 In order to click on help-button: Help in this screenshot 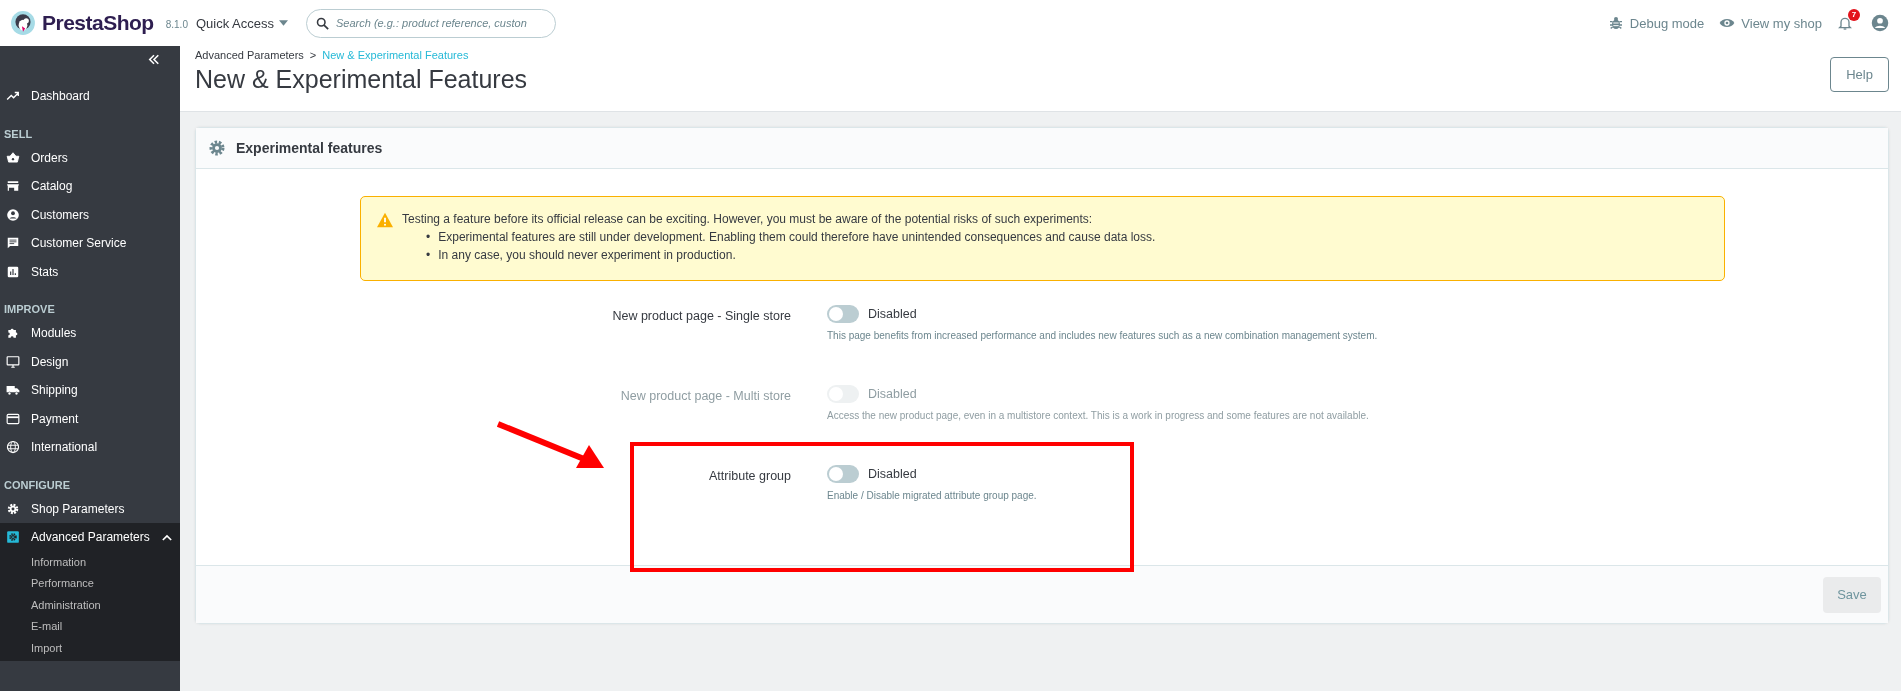, I will do `click(1859, 74)`.